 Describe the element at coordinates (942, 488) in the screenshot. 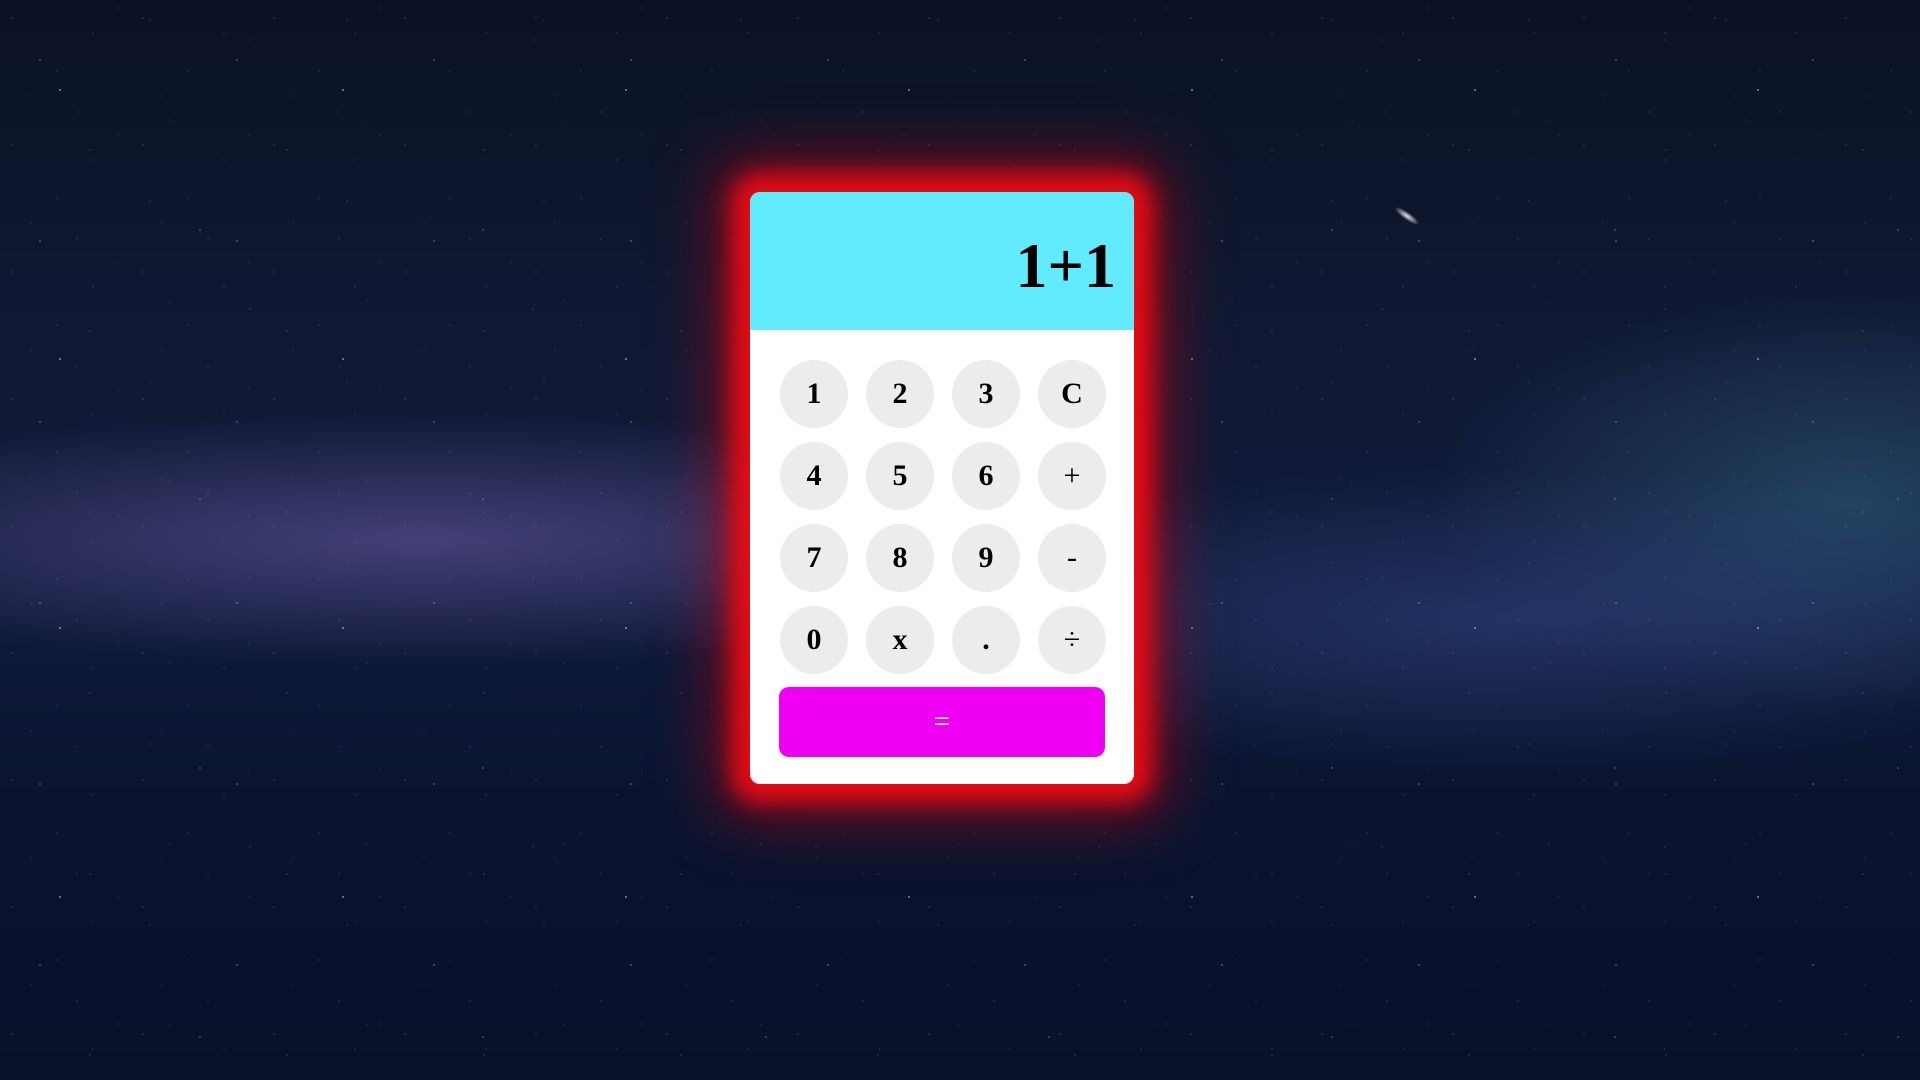

I see `calculator: 1+1 1 2 3 C 4 5 6 + 7 8 9 - 0 x . ÷ =` at that location.